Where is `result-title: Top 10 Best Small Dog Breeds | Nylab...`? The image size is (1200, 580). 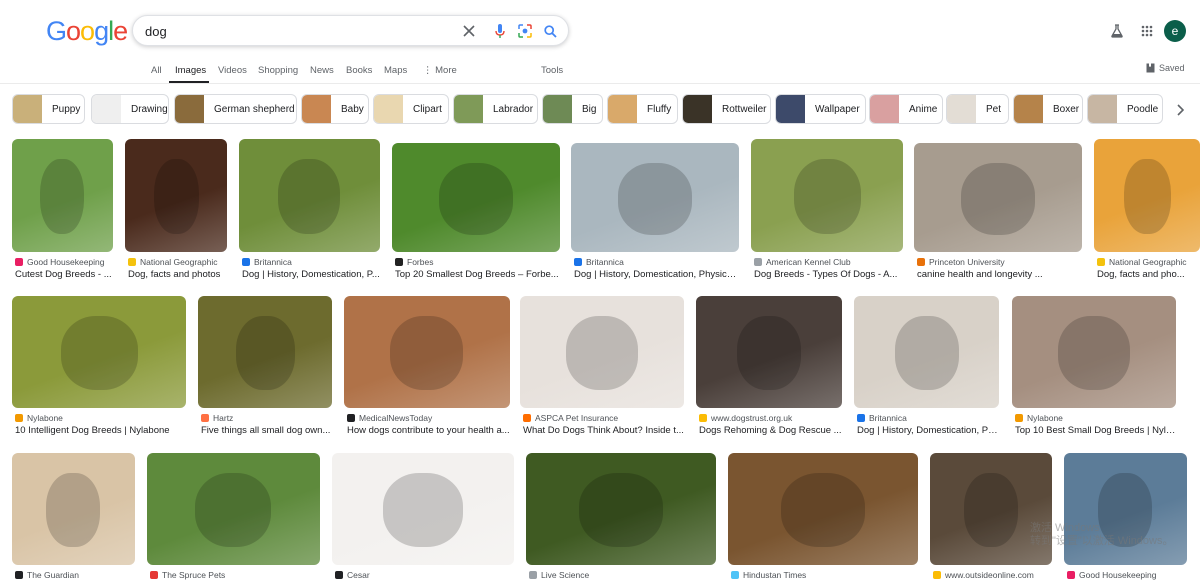
result-title: Top 10 Best Small Dog Breeds | Nylab... is located at coordinates (1095, 430).